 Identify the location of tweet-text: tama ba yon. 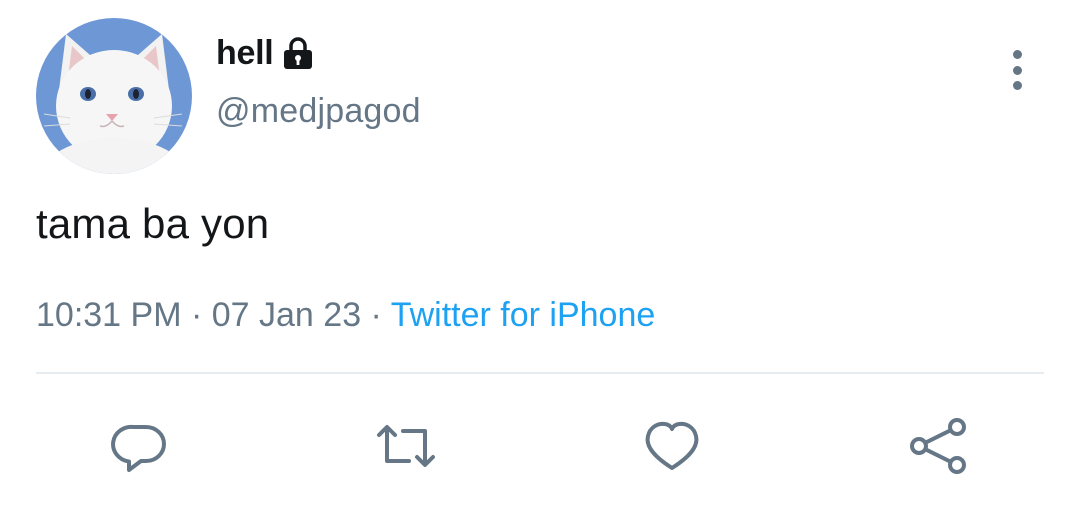
(153, 223).